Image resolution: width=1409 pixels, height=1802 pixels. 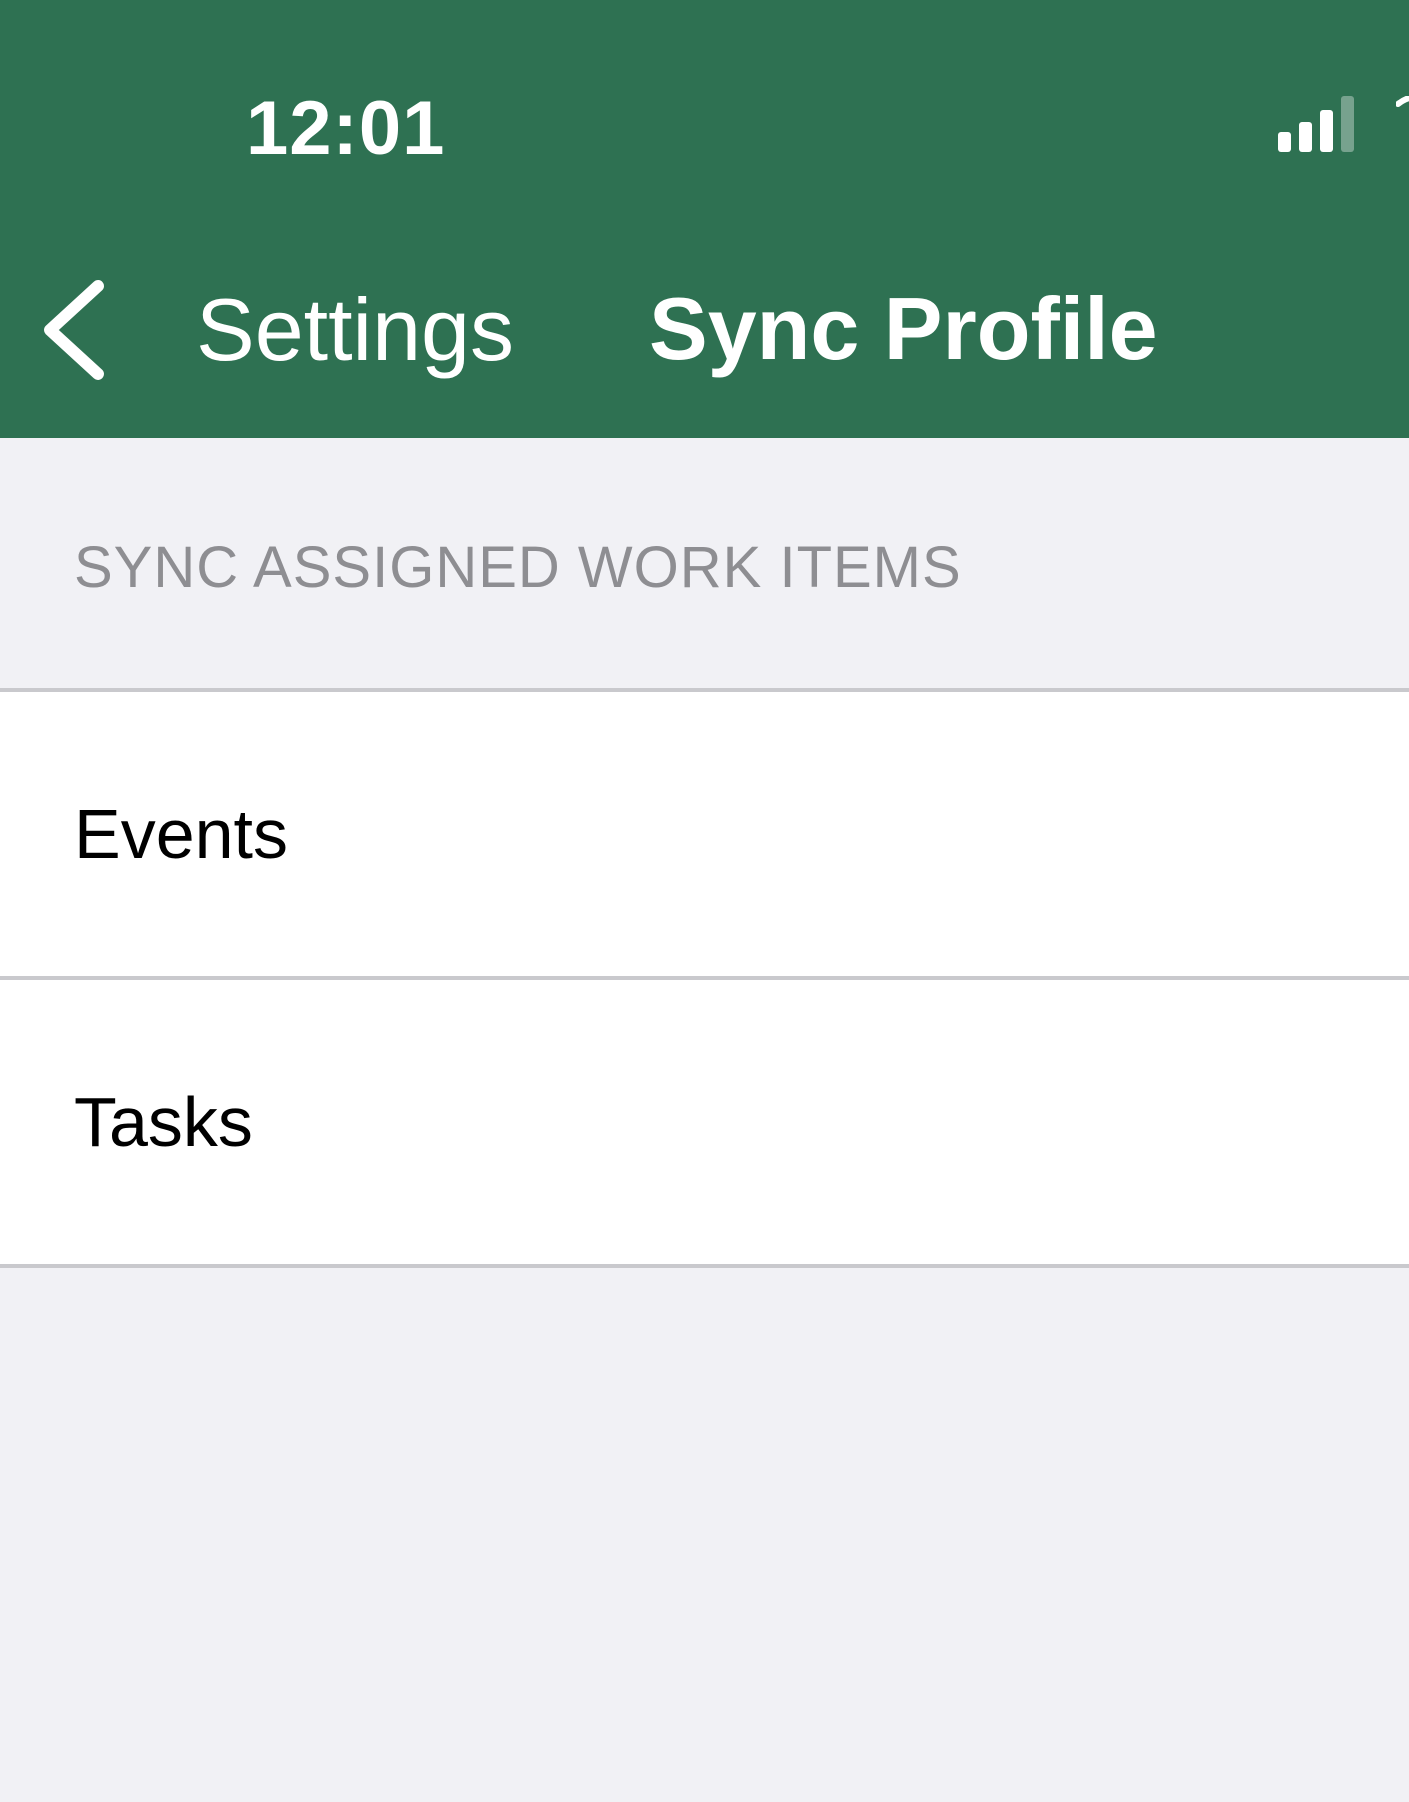 I want to click on list-item-label: Tasks, so click(x=163, y=1122).